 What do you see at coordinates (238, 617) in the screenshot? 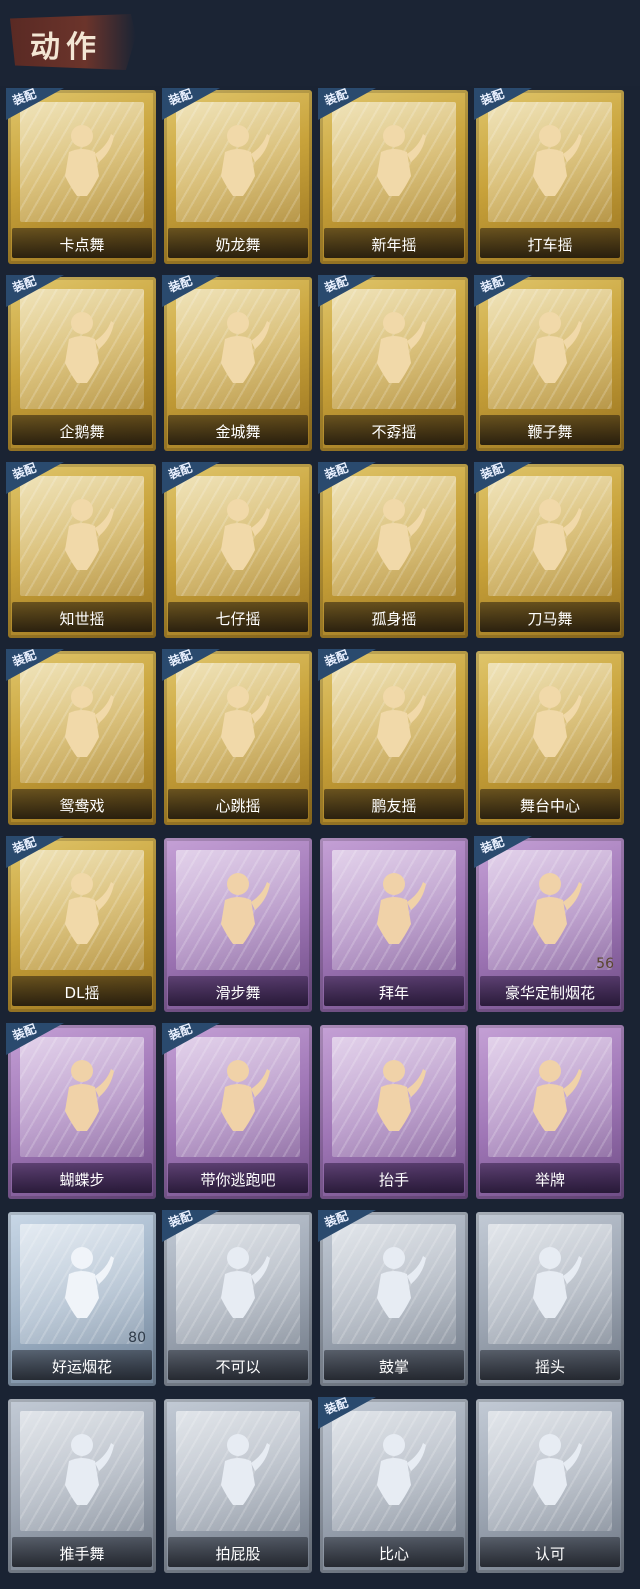
I see `card-label-bar: 七仔摇` at bounding box center [238, 617].